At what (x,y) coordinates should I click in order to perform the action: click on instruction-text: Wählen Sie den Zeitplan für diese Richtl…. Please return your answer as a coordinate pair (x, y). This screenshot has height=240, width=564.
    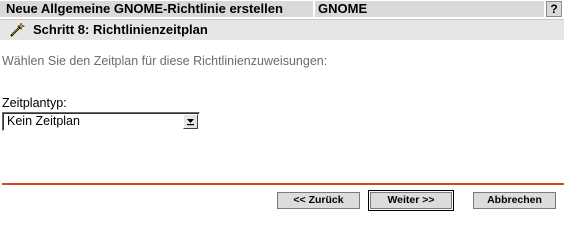
    Looking at the image, I should click on (165, 61).